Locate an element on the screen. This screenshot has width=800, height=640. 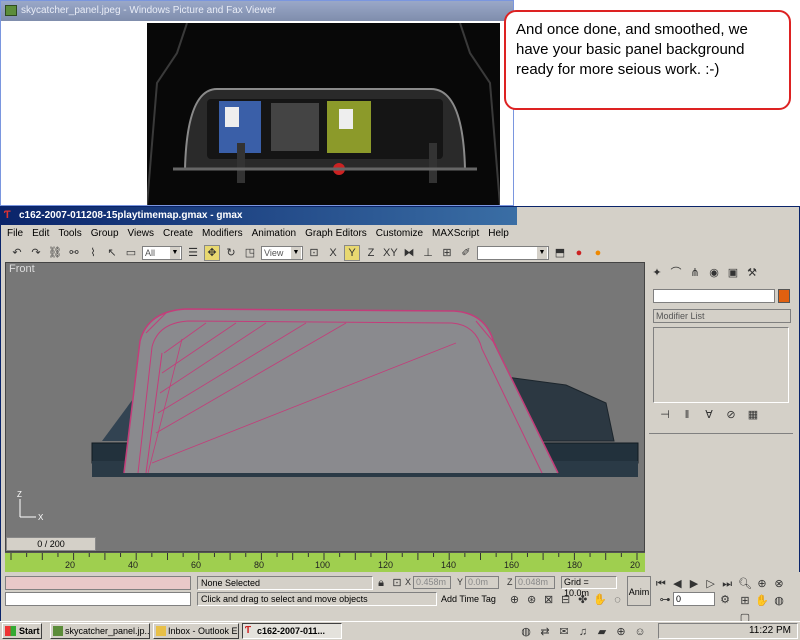
undo-icon: ↶ is located at coordinates (17, 253).